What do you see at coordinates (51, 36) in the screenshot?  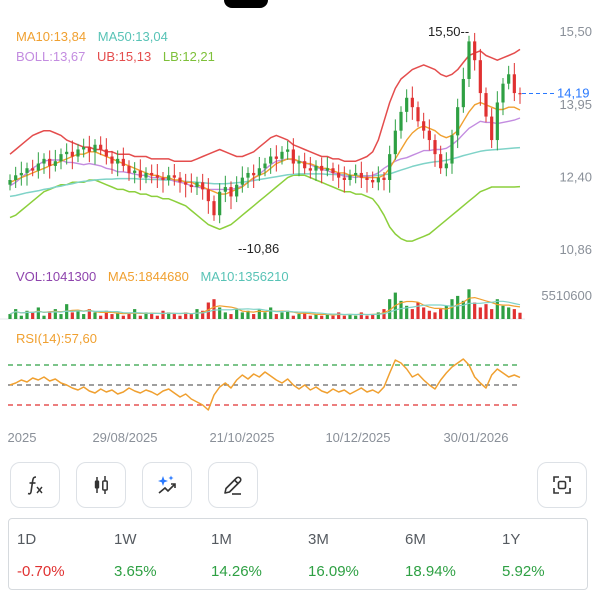 I see `ma10-legend: MA10:13,84` at bounding box center [51, 36].